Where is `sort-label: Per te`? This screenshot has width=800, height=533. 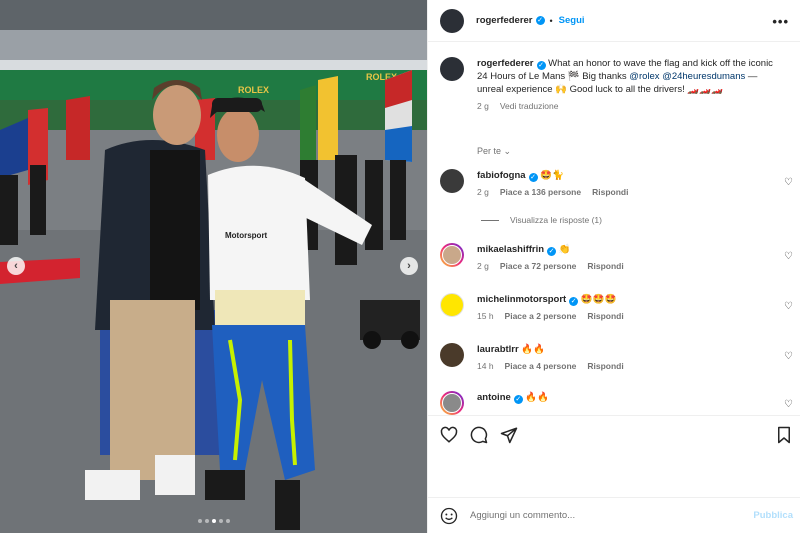 sort-label: Per te is located at coordinates (489, 151).